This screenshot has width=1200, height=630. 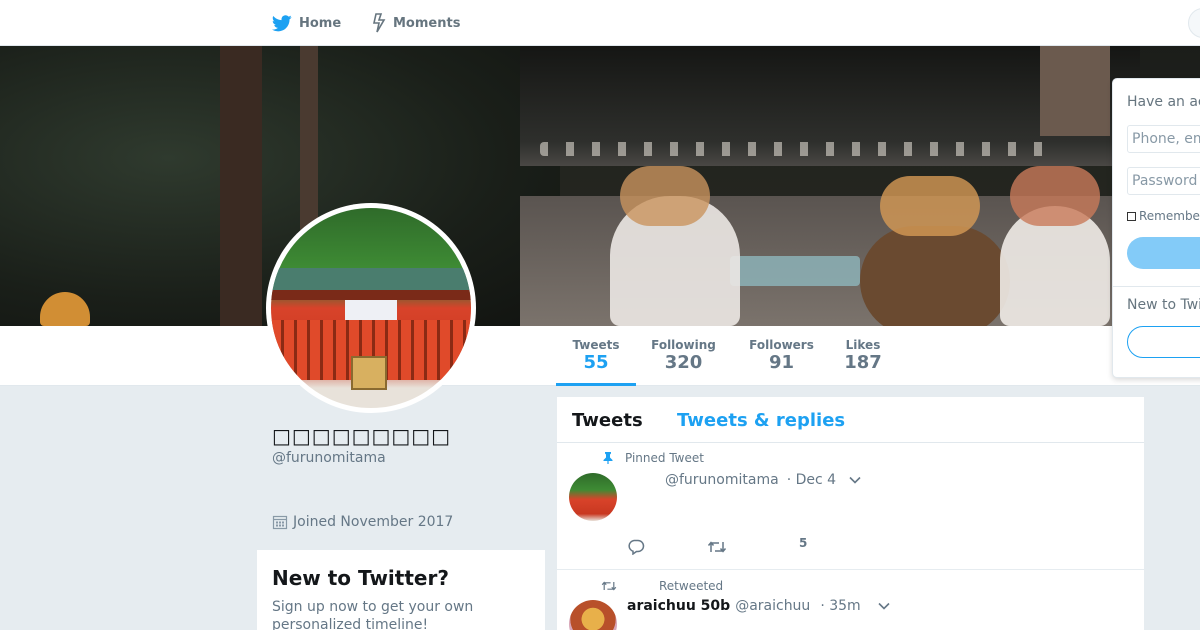 What do you see at coordinates (1163, 139) in the screenshot?
I see `username-field: Phone, email or username` at bounding box center [1163, 139].